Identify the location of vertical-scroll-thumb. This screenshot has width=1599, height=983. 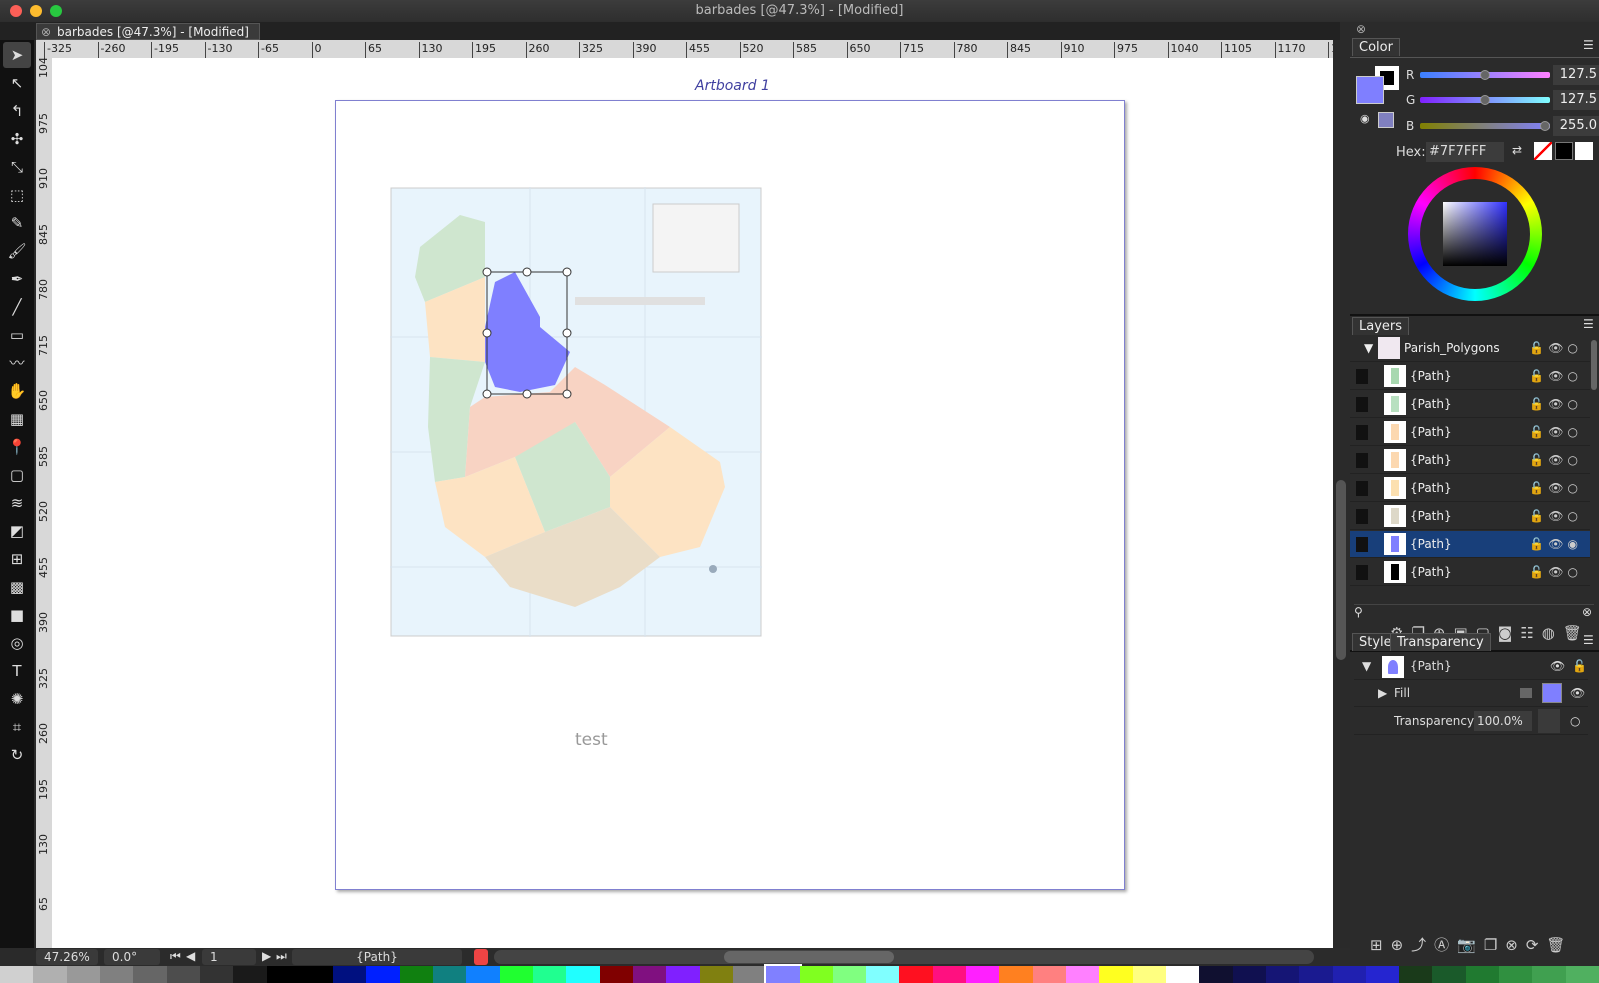
(1341, 570).